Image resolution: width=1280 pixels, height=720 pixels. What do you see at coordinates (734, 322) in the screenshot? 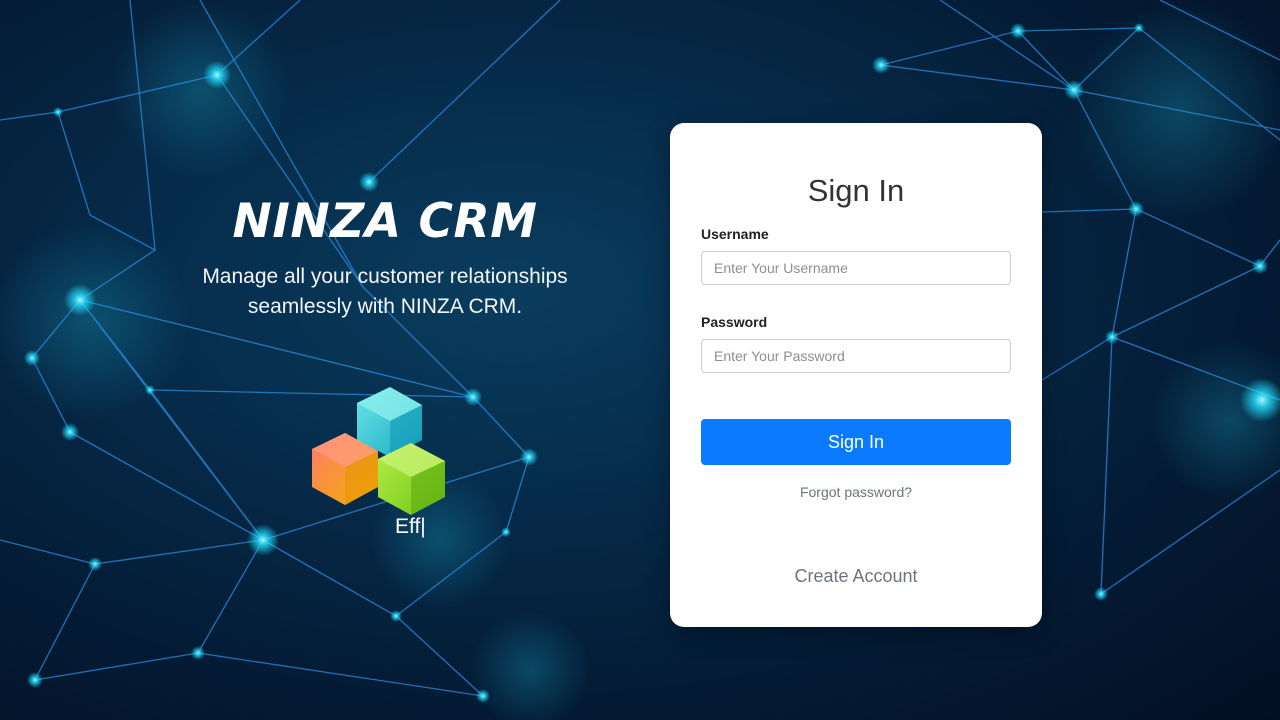
I see `password-label: Password` at bounding box center [734, 322].